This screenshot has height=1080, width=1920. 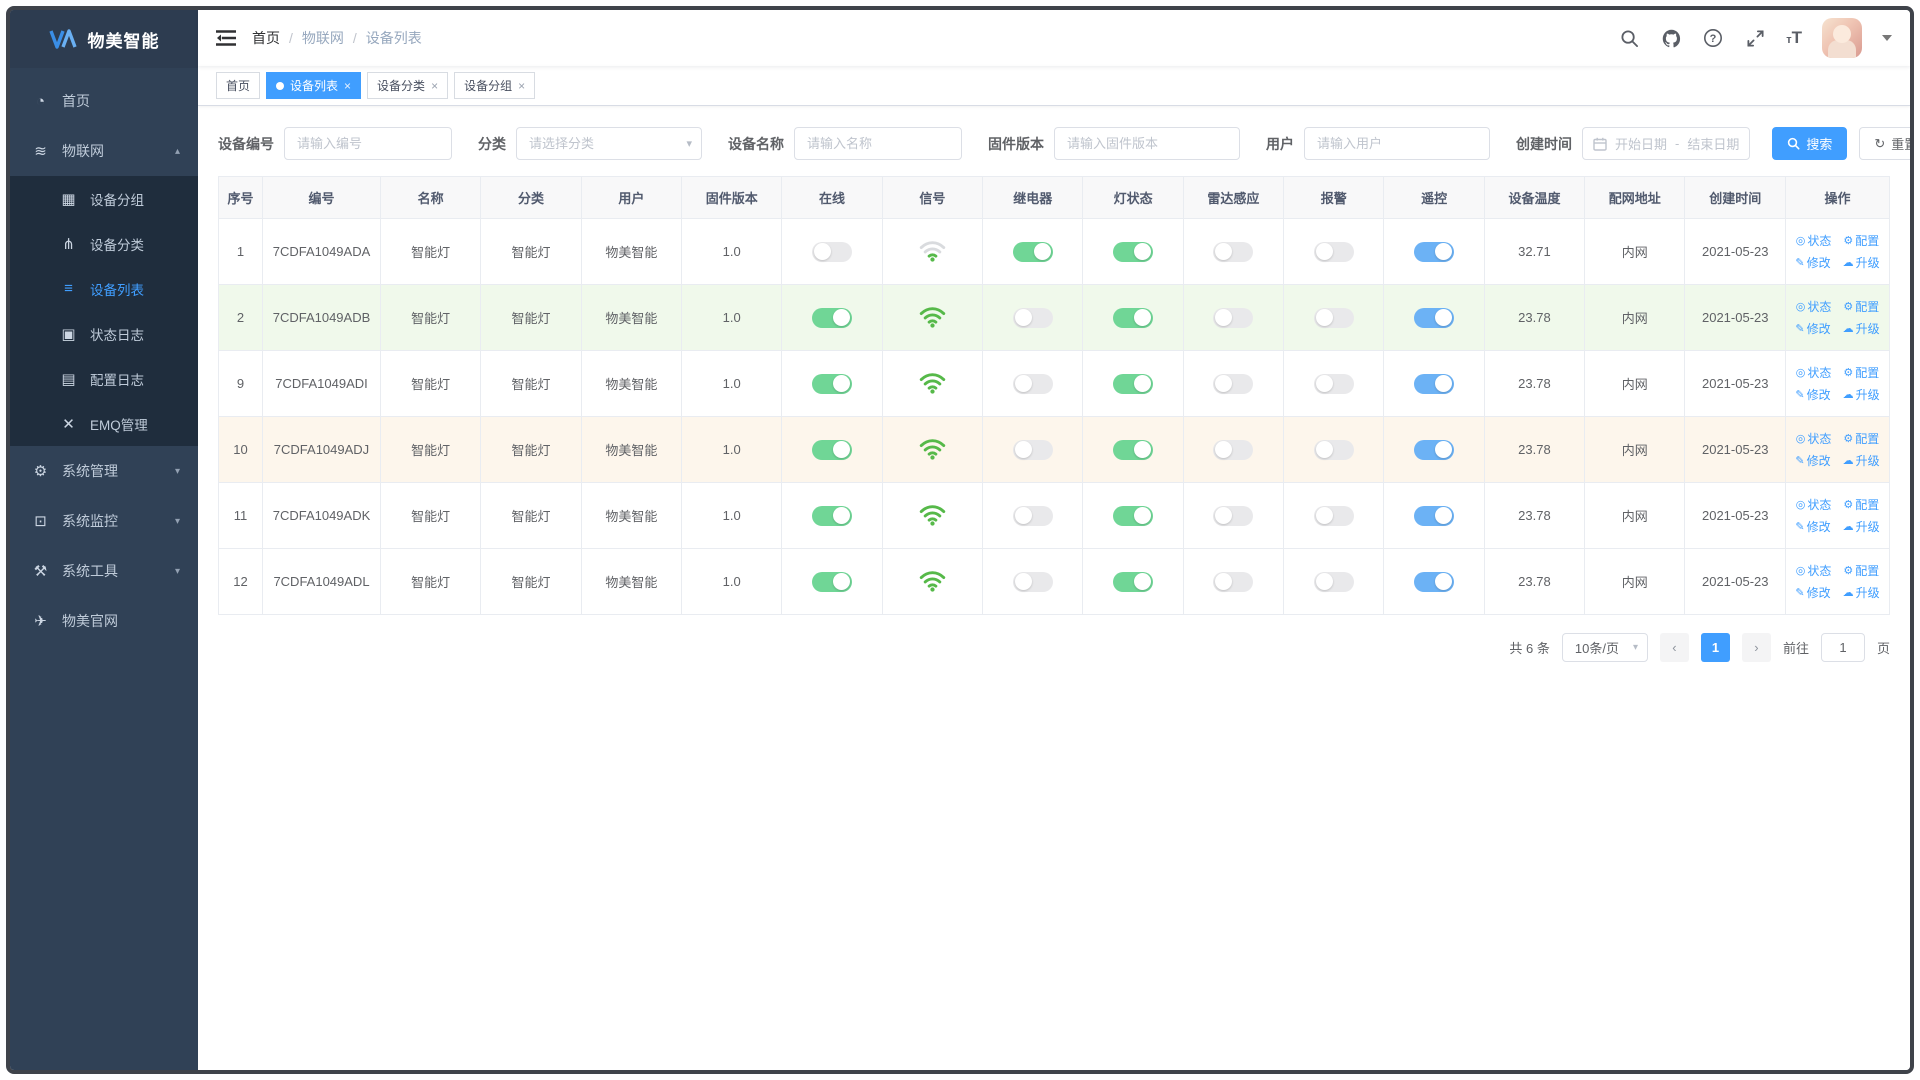 What do you see at coordinates (1671, 38) in the screenshot?
I see `github-icon` at bounding box center [1671, 38].